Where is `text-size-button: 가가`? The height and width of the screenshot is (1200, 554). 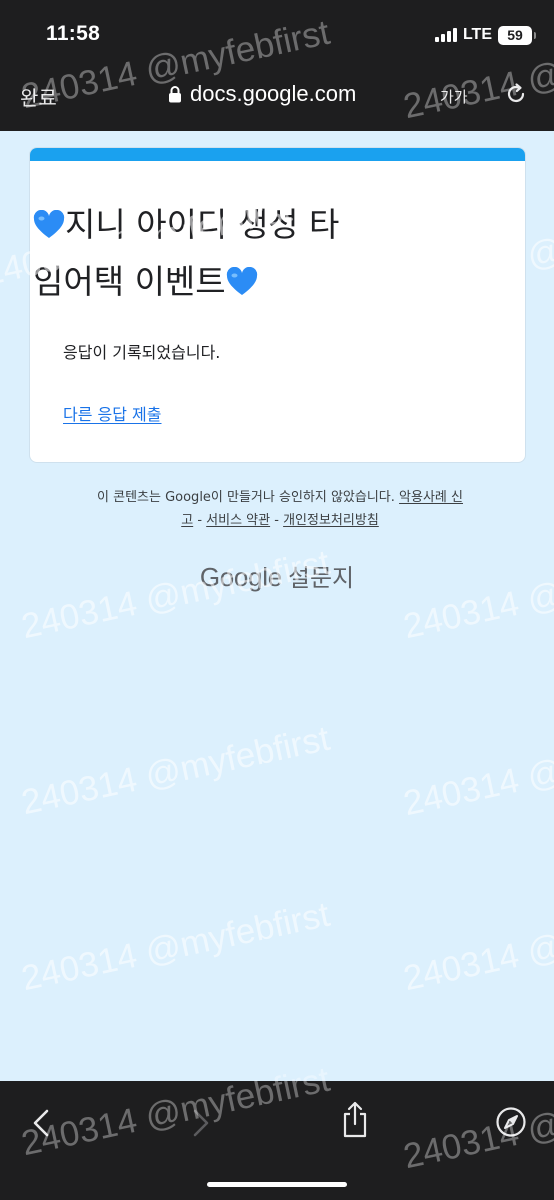 text-size-button: 가가 is located at coordinates (454, 96).